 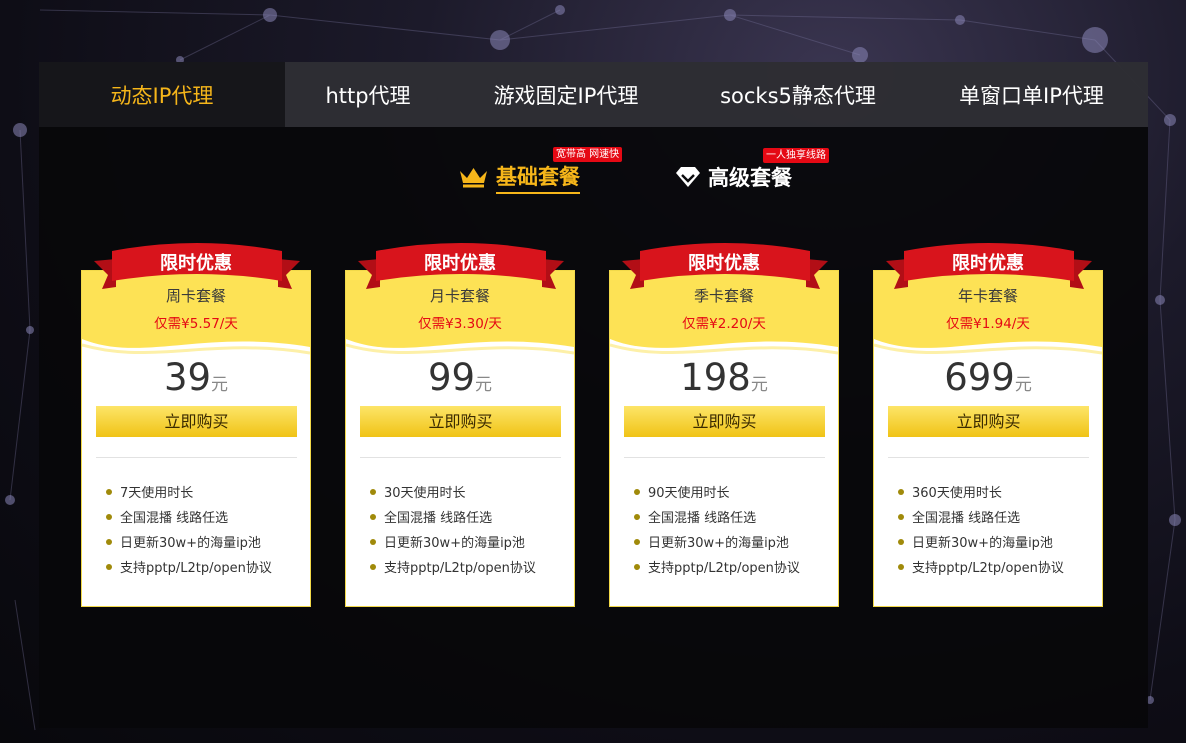 I want to click on badge-basic: 宽带高 网速快, so click(x=588, y=154).